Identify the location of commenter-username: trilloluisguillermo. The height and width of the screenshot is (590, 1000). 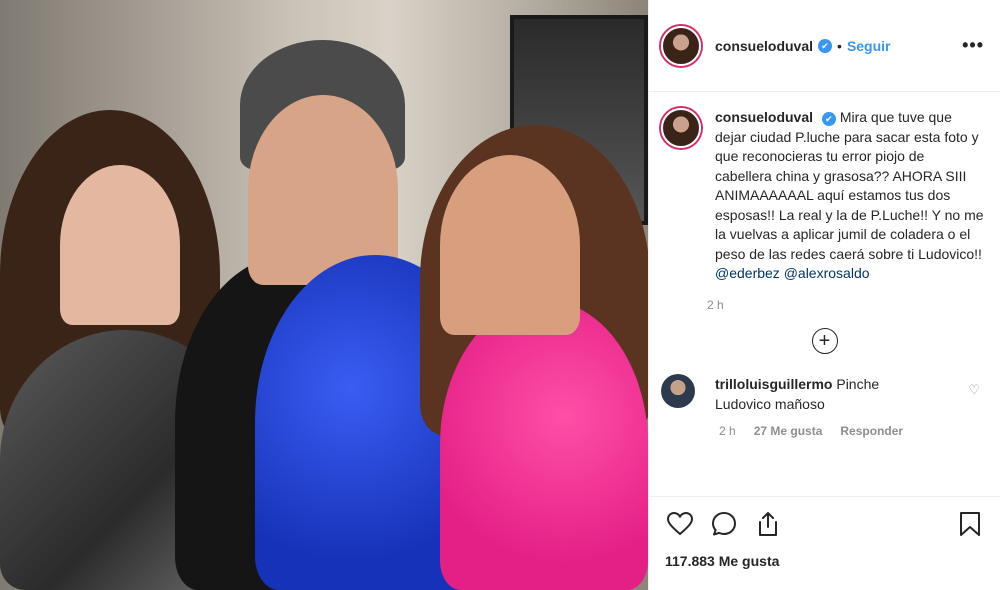
(773, 384).